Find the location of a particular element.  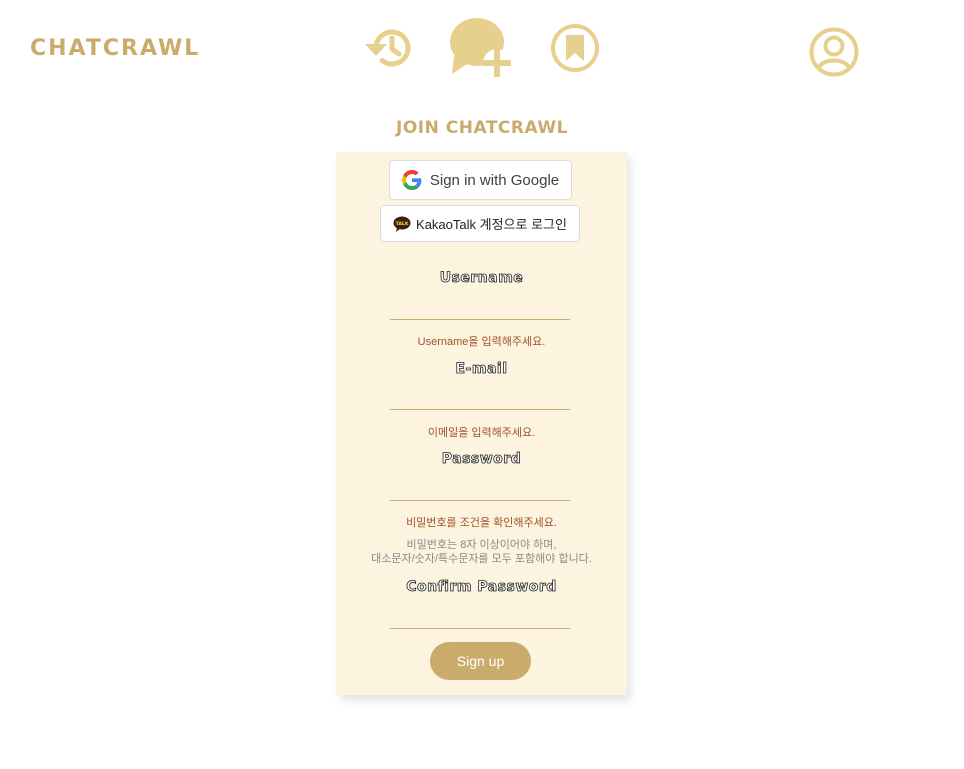

kakao-signin-label: KakaoTalk 계정으로 로그인 is located at coordinates (491, 224).